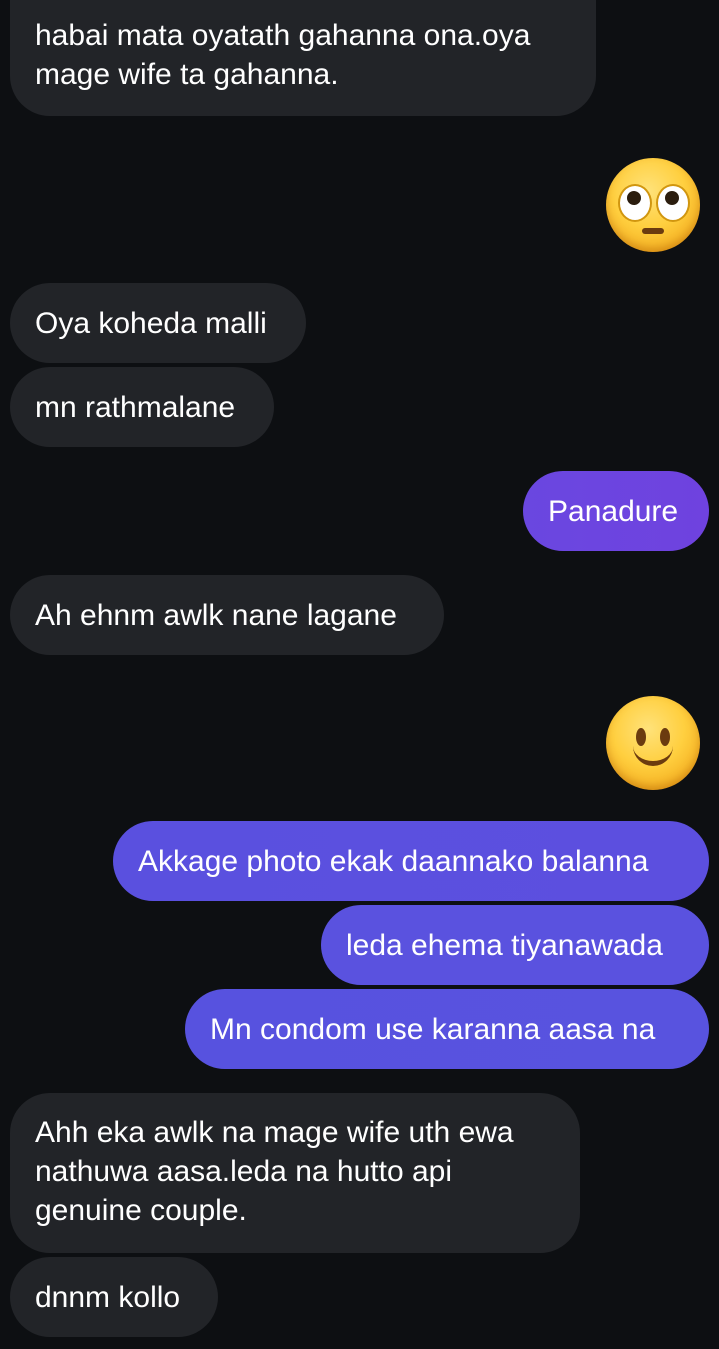 The width and height of the screenshot is (719, 1349). I want to click on message-text: Ah ehnm awlk nane lagane, so click(216, 615).